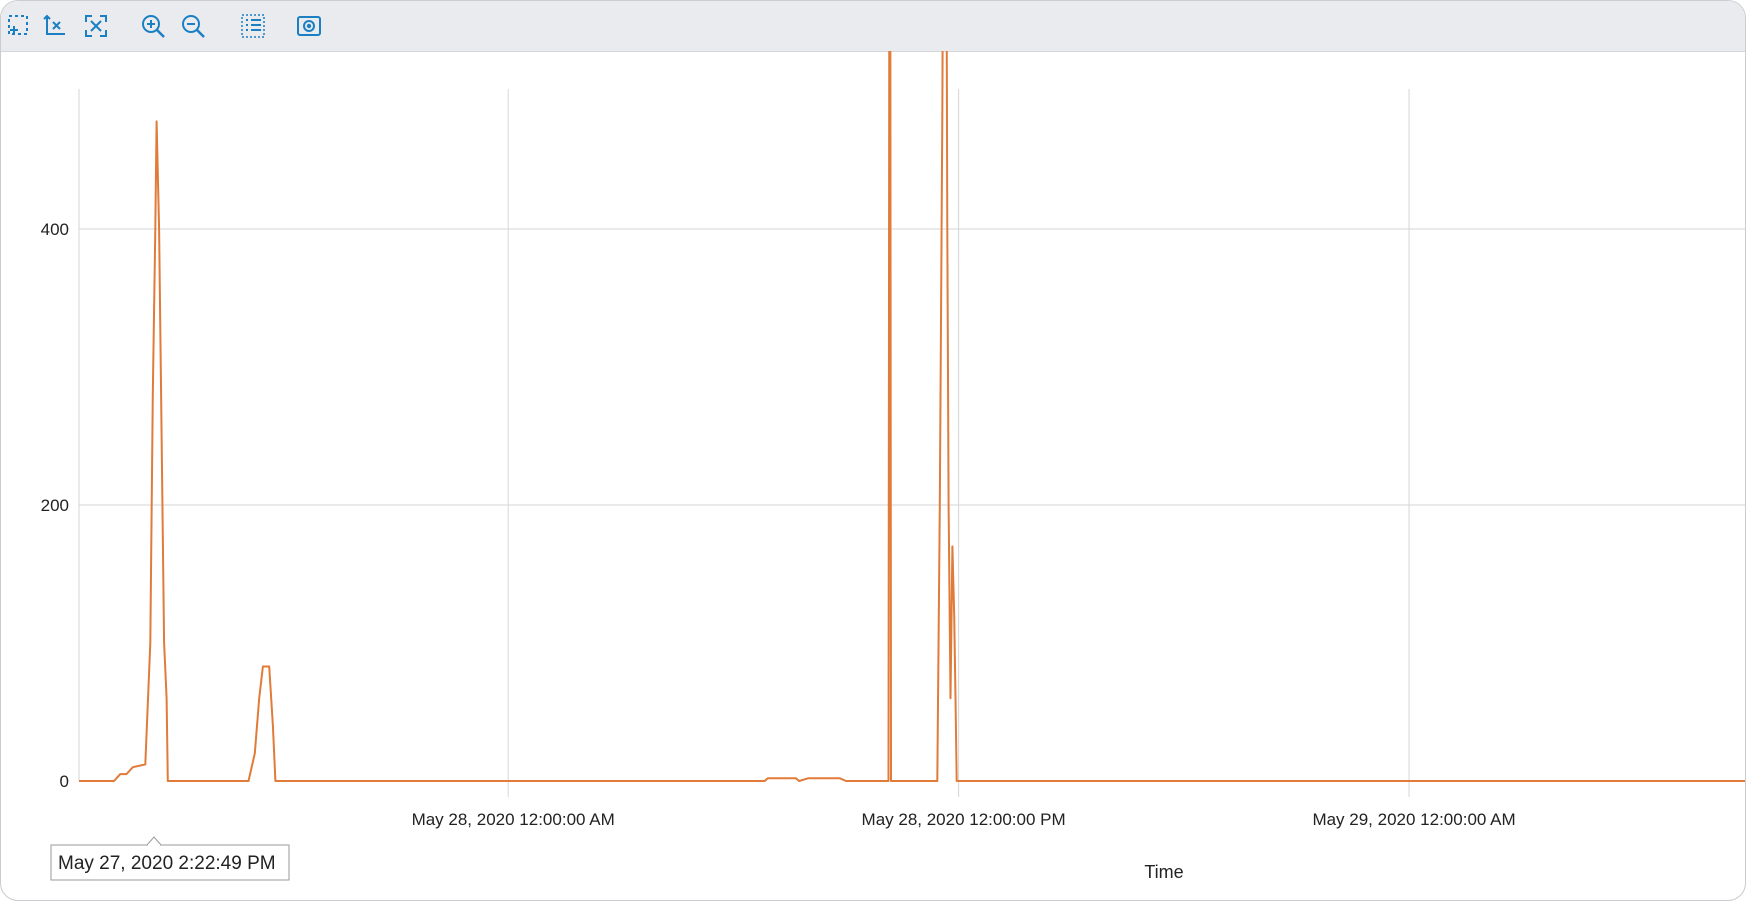 The image size is (1746, 901). What do you see at coordinates (873, 26) in the screenshot?
I see `chart-toolbar` at bounding box center [873, 26].